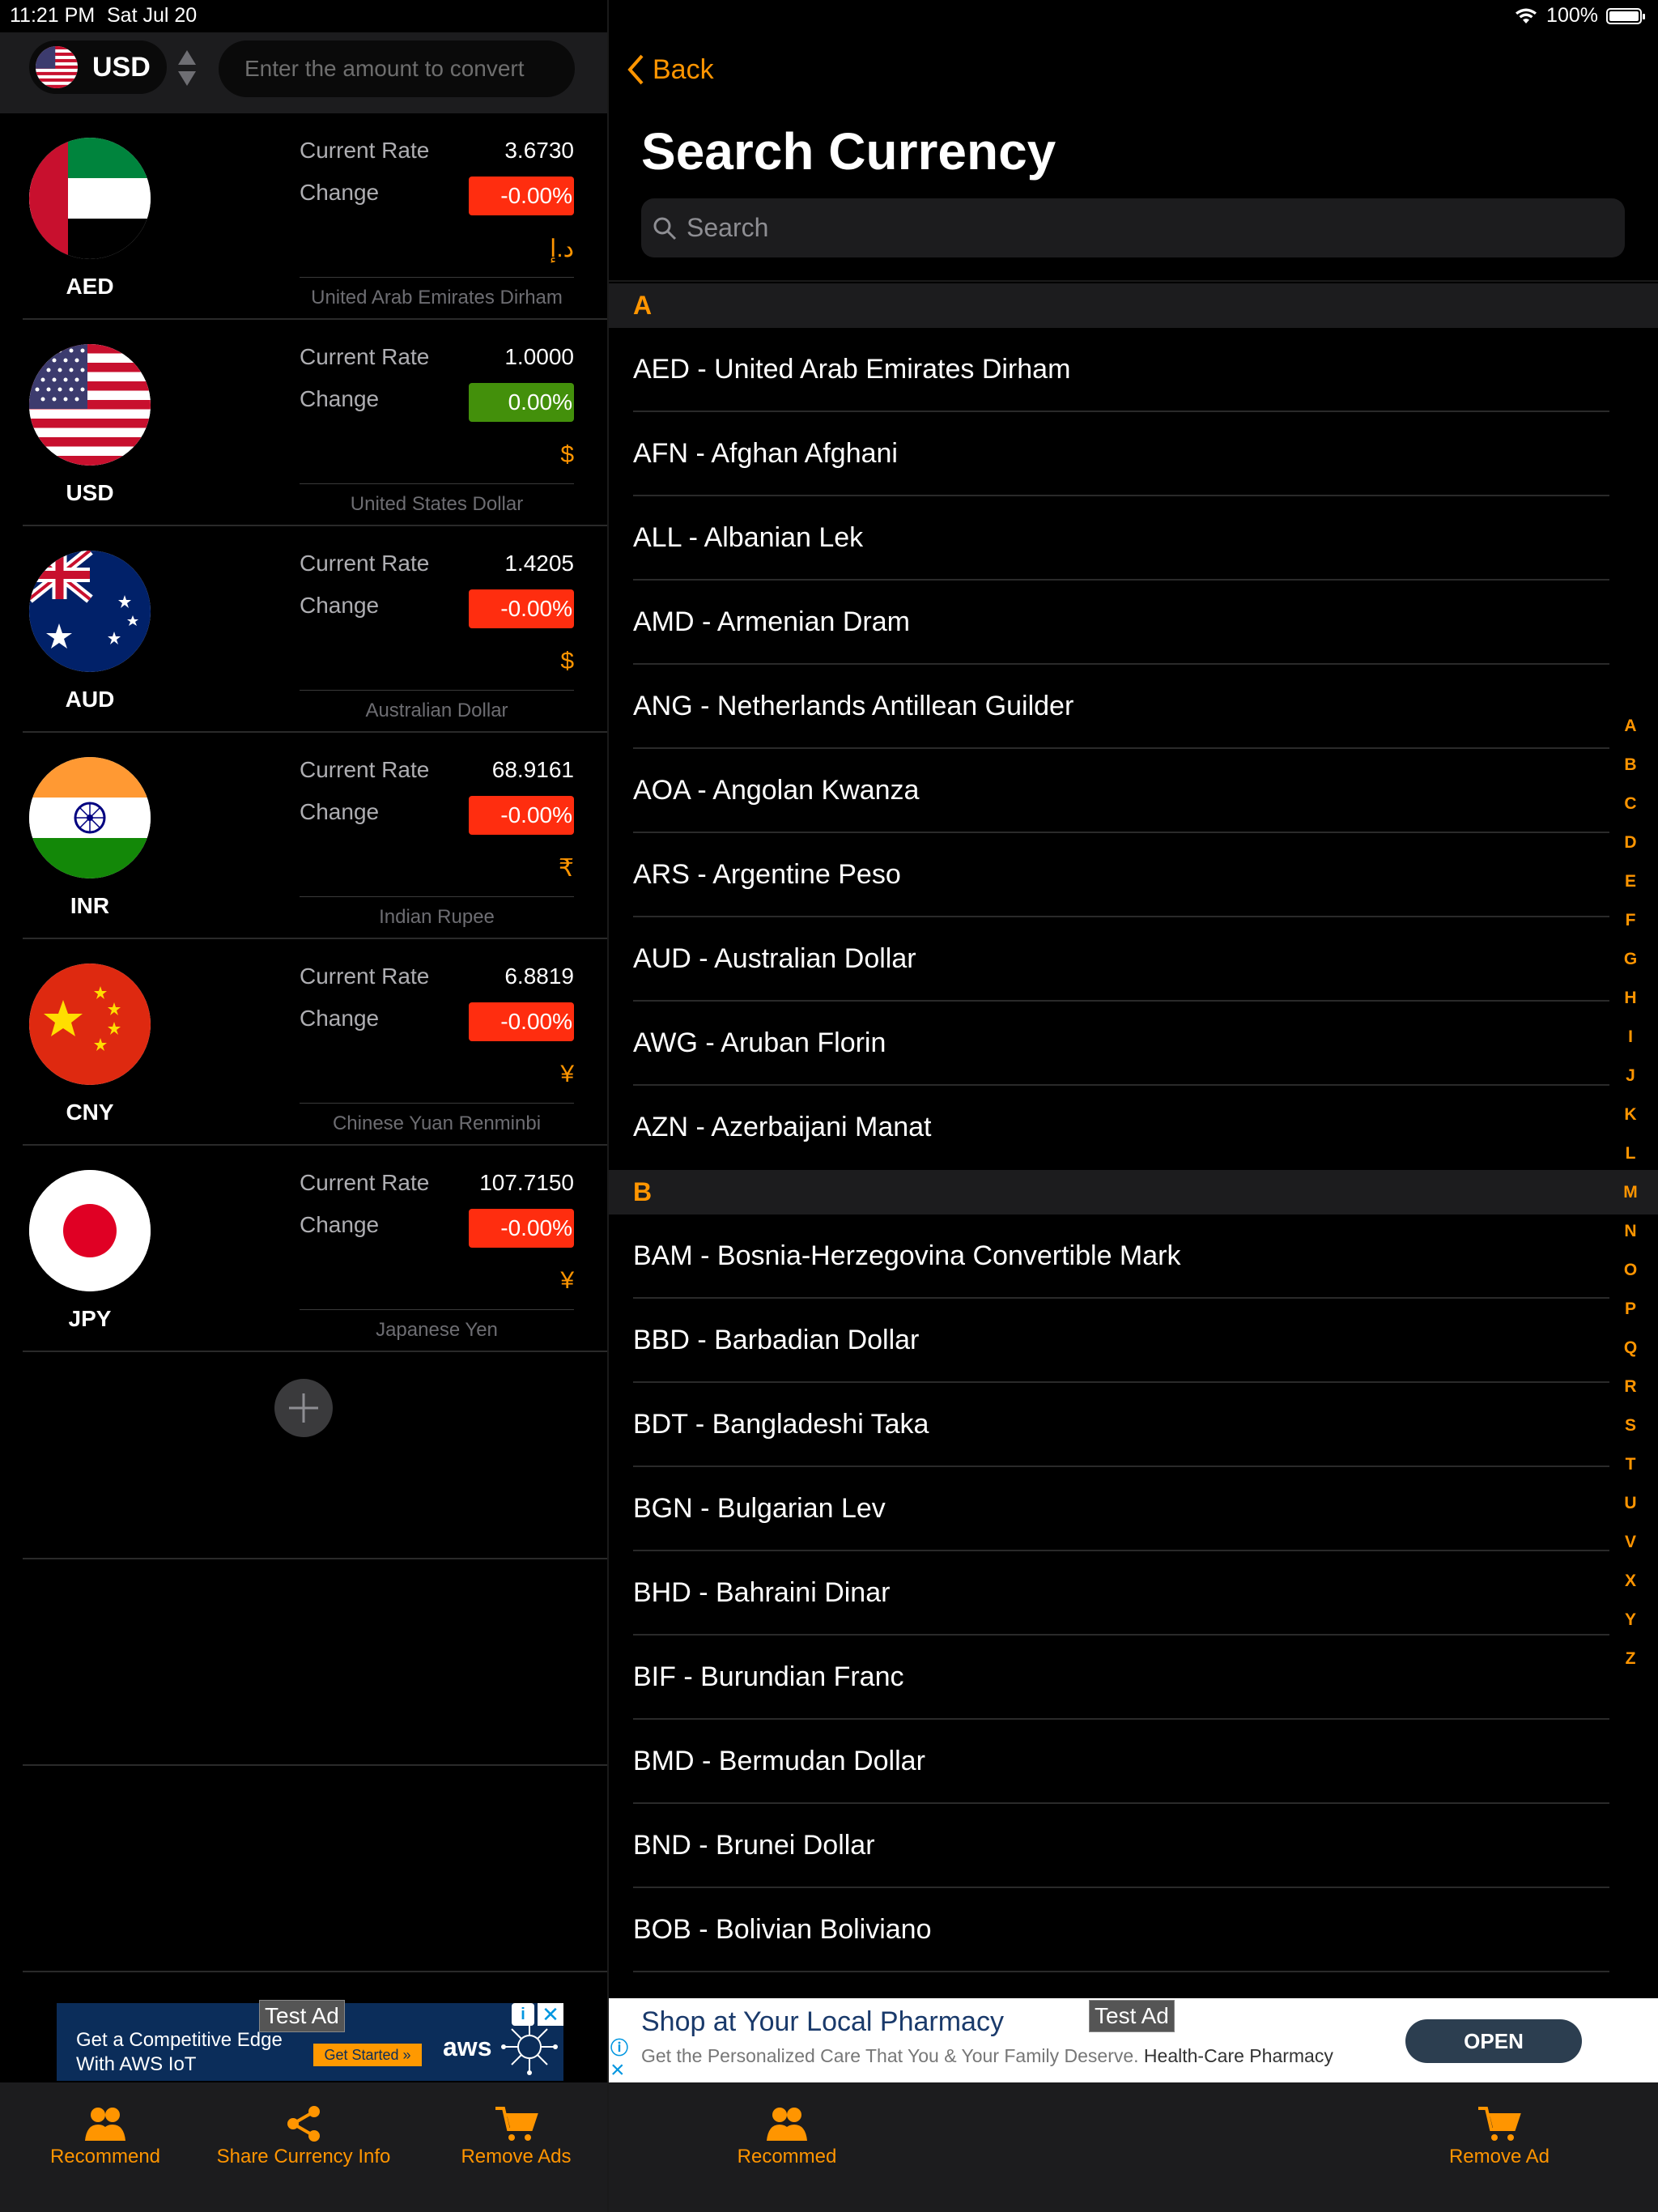 This screenshot has height=2212, width=1658. Describe the element at coordinates (340, 812) in the screenshot. I see `change-label: Change` at that location.